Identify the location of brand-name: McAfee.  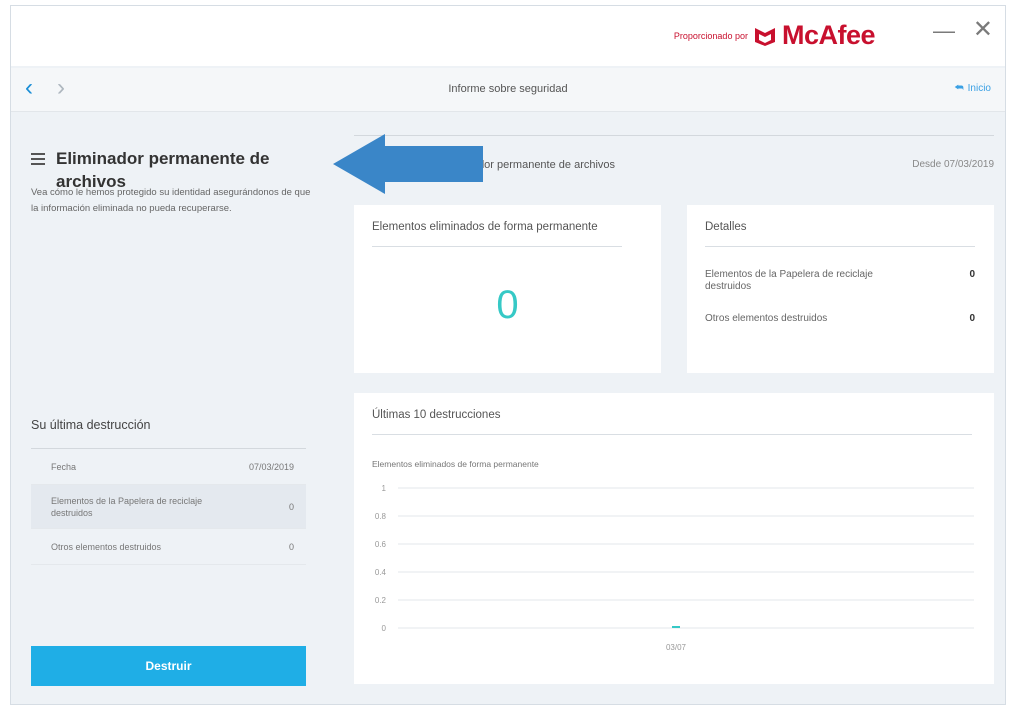
(828, 35).